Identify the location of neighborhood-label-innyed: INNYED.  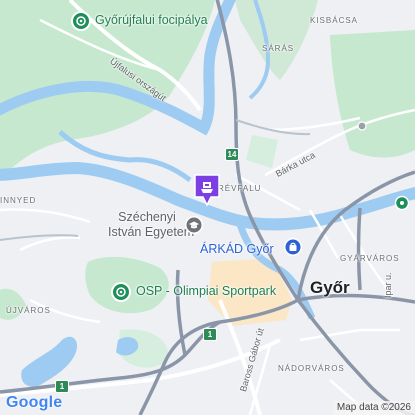
(18, 200).